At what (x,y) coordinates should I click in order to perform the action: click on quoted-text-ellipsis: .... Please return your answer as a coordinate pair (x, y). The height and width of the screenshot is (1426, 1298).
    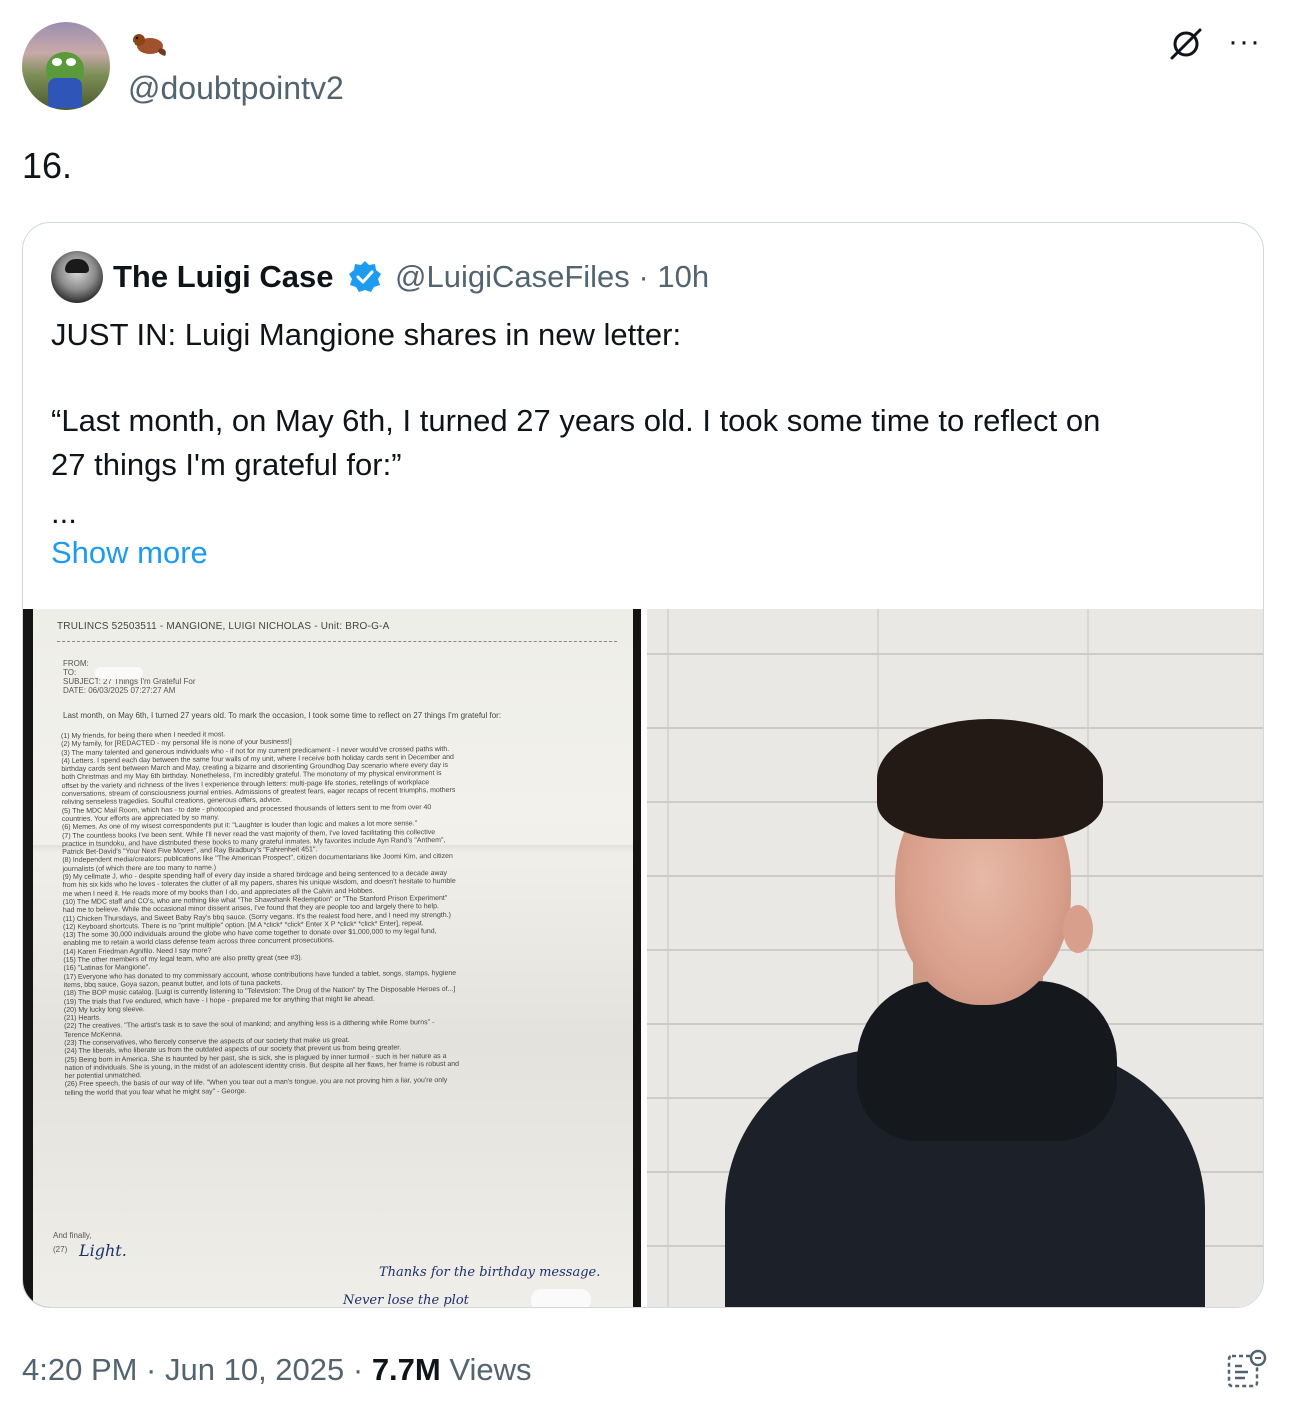
    Looking at the image, I should click on (64, 512).